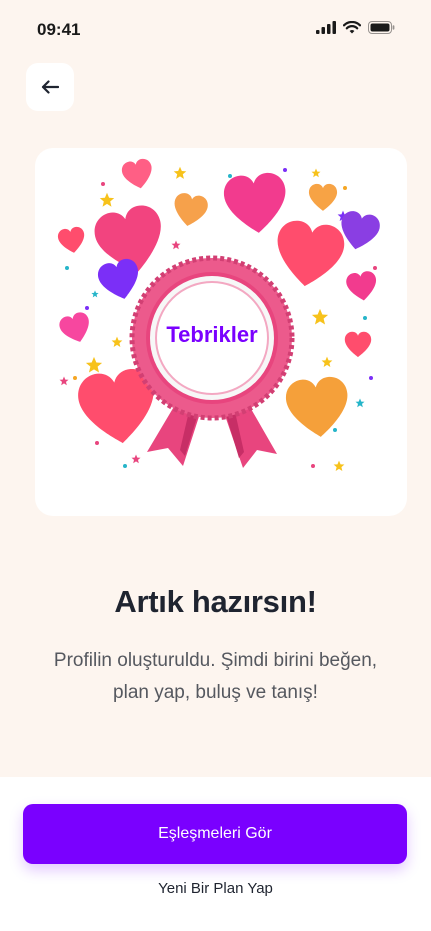 The image size is (431, 931). What do you see at coordinates (59, 29) in the screenshot?
I see `status-time: 09:41` at bounding box center [59, 29].